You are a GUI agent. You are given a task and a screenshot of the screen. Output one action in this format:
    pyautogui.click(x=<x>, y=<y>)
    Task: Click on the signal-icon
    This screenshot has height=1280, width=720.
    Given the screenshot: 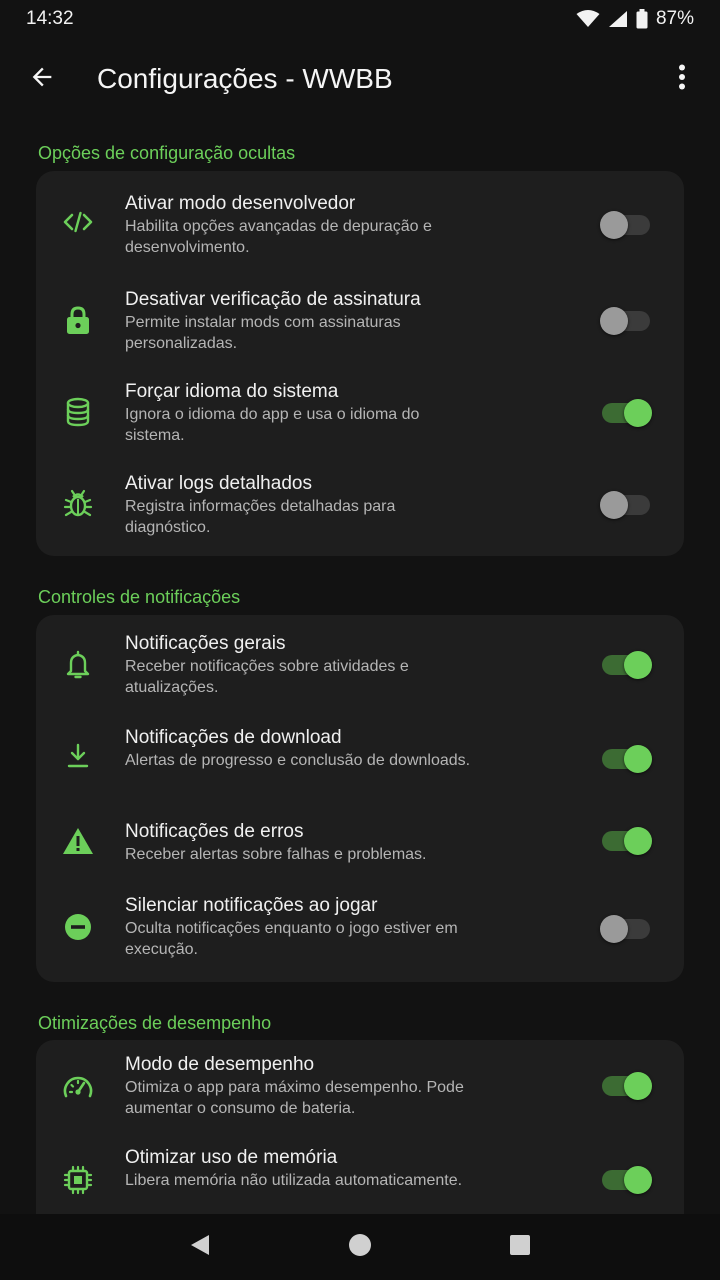 What is the action you would take?
    pyautogui.click(x=618, y=19)
    